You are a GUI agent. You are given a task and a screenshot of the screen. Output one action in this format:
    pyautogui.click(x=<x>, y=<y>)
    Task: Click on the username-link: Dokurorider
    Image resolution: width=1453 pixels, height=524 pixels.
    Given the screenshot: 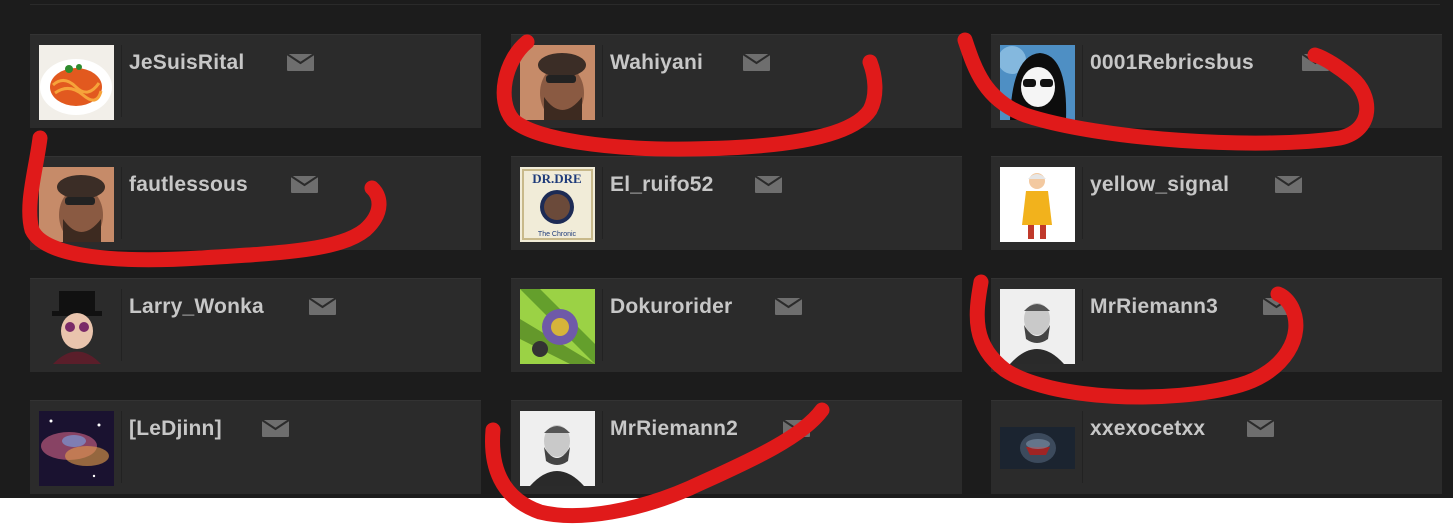 What is the action you would take?
    pyautogui.click(x=671, y=307)
    